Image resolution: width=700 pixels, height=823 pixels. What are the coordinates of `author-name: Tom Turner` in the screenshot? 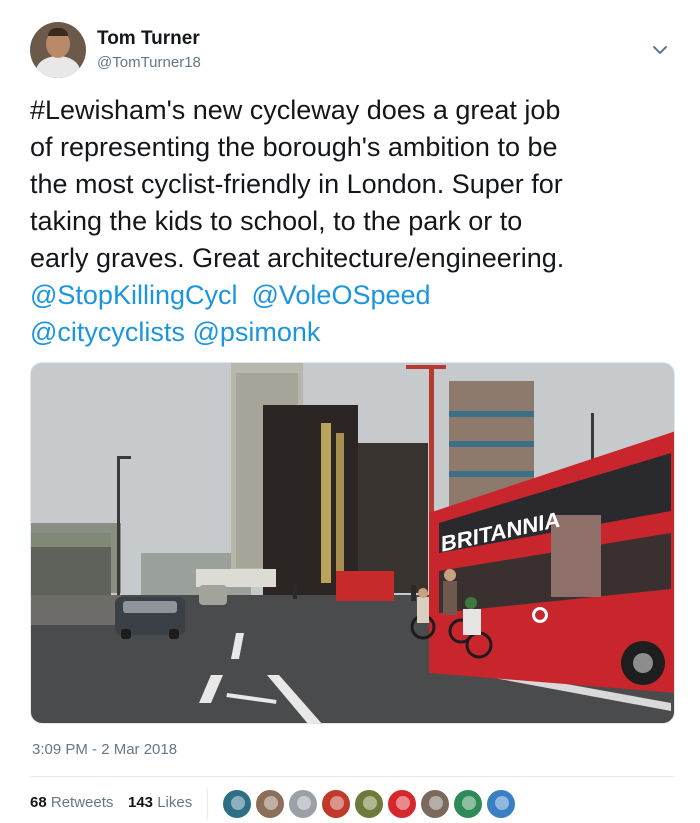 It's located at (148, 39).